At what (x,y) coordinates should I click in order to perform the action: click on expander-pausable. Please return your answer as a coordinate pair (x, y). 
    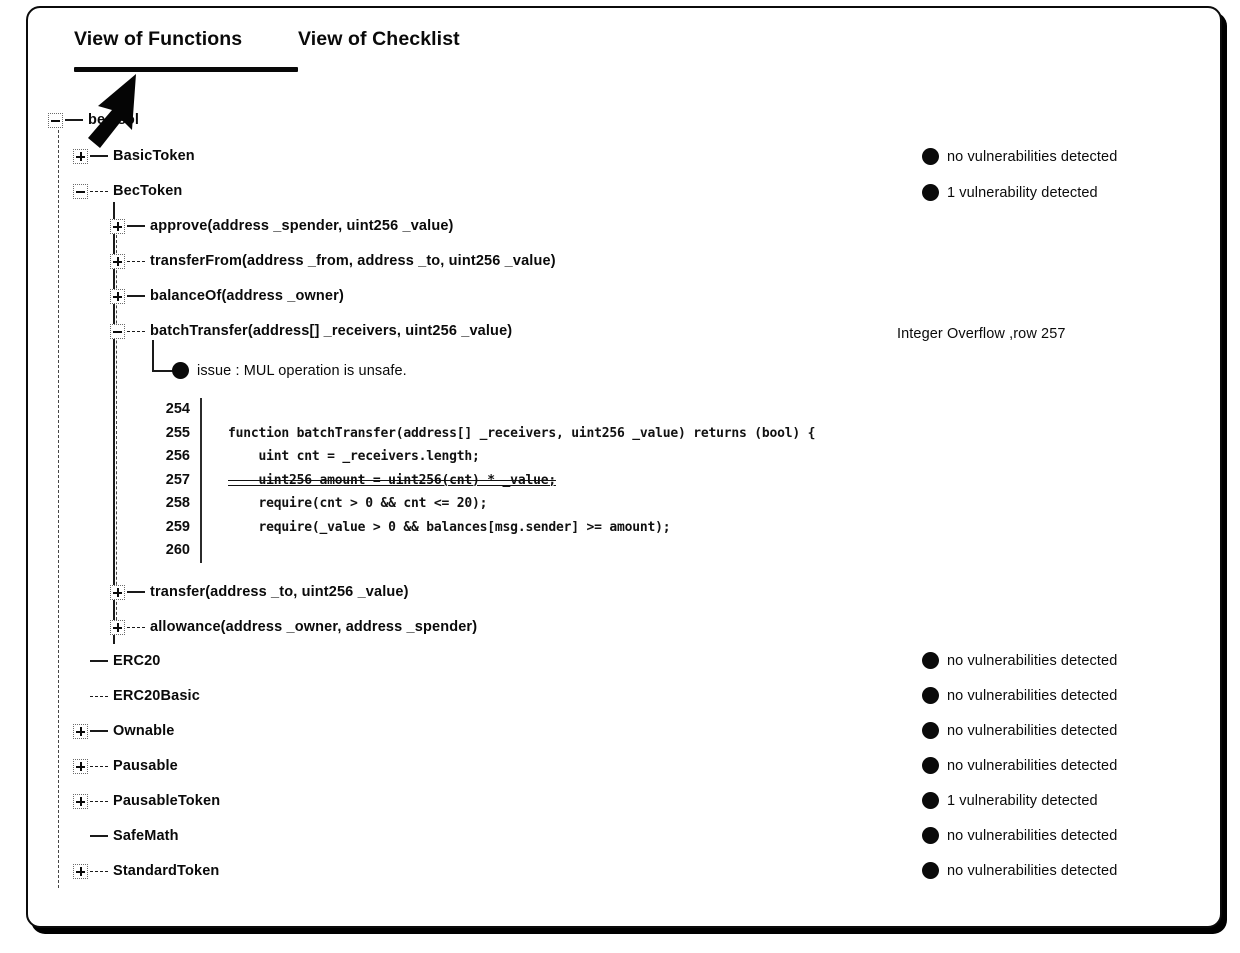
    Looking at the image, I should click on (80, 766).